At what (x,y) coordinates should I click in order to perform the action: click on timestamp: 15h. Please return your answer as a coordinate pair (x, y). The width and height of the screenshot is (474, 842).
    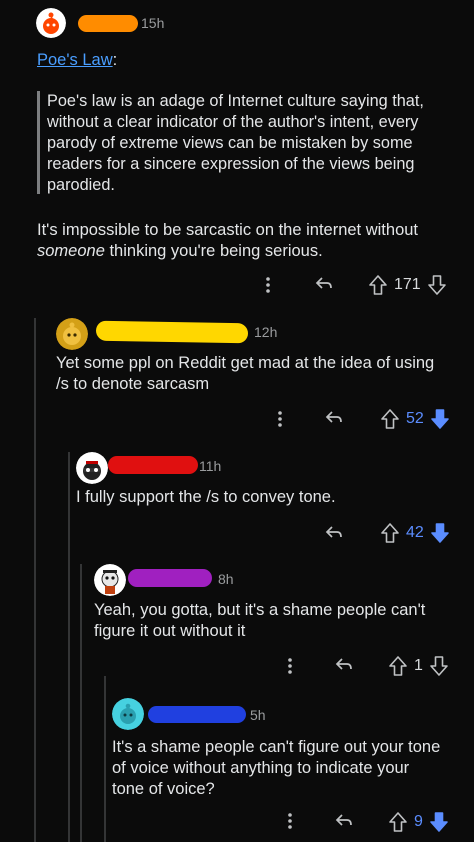
    Looking at the image, I should click on (153, 23).